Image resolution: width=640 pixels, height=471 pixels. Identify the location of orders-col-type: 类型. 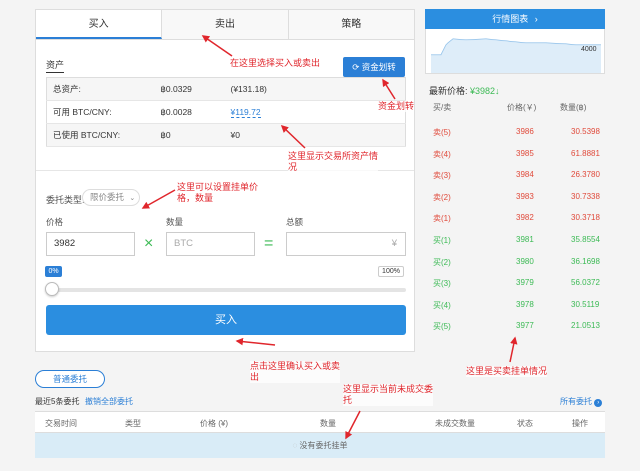
(133, 423).